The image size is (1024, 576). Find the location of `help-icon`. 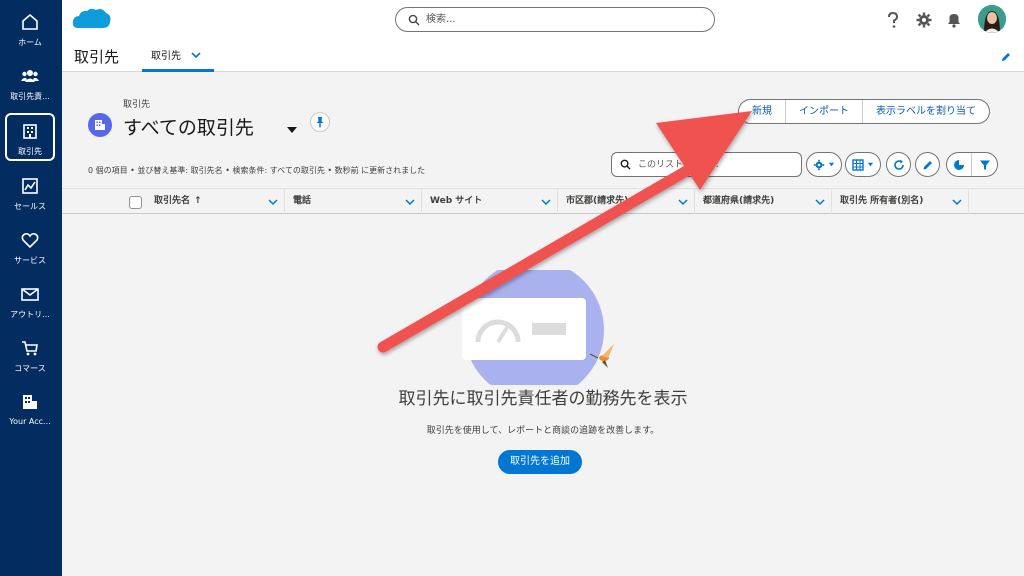

help-icon is located at coordinates (893, 20).